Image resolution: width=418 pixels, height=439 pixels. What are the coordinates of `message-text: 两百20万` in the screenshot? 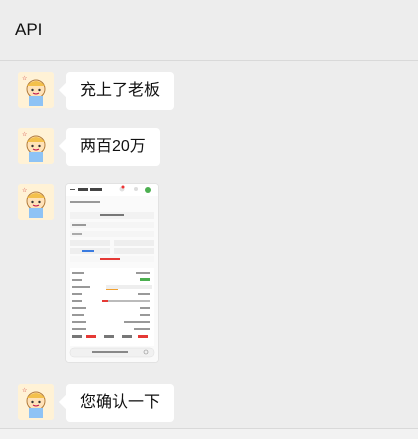 It's located at (113, 146).